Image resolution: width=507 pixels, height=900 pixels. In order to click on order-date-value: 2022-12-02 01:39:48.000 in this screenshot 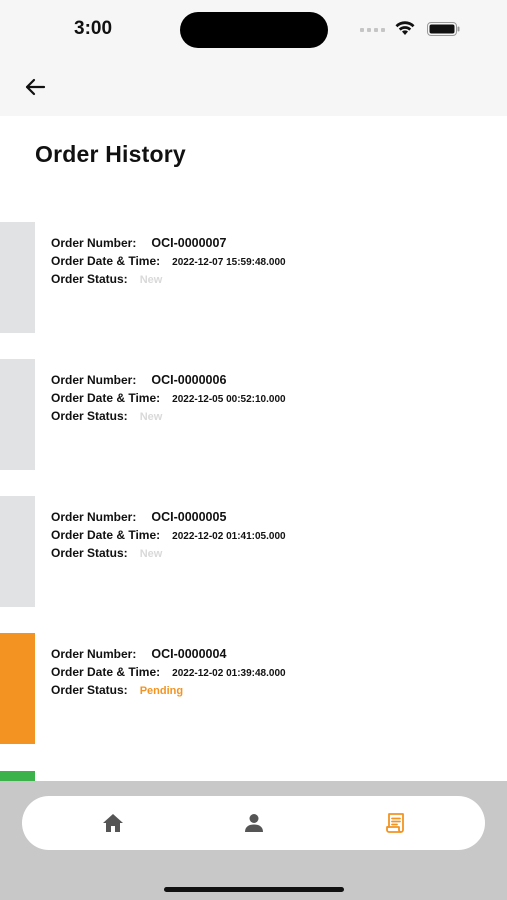, I will do `click(229, 673)`.